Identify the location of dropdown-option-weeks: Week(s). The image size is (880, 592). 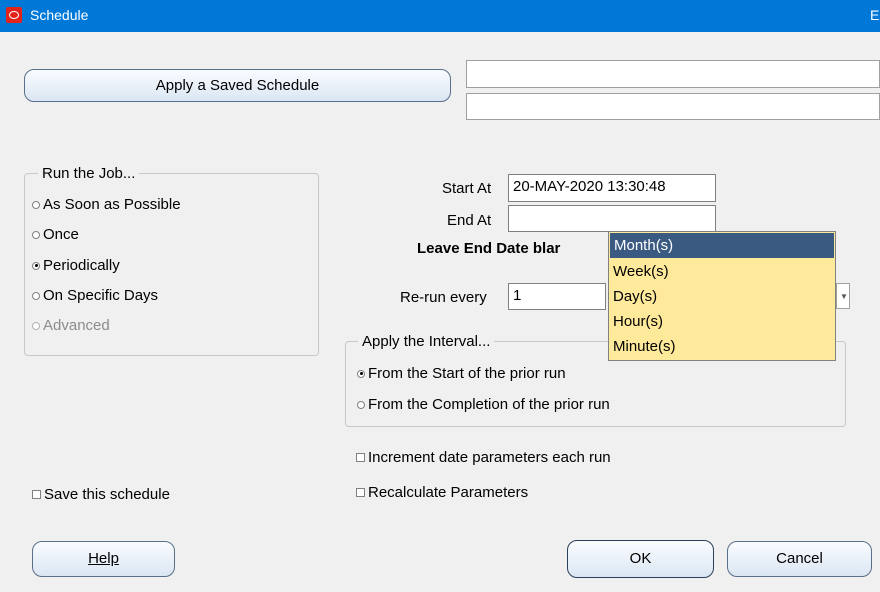
(722, 271).